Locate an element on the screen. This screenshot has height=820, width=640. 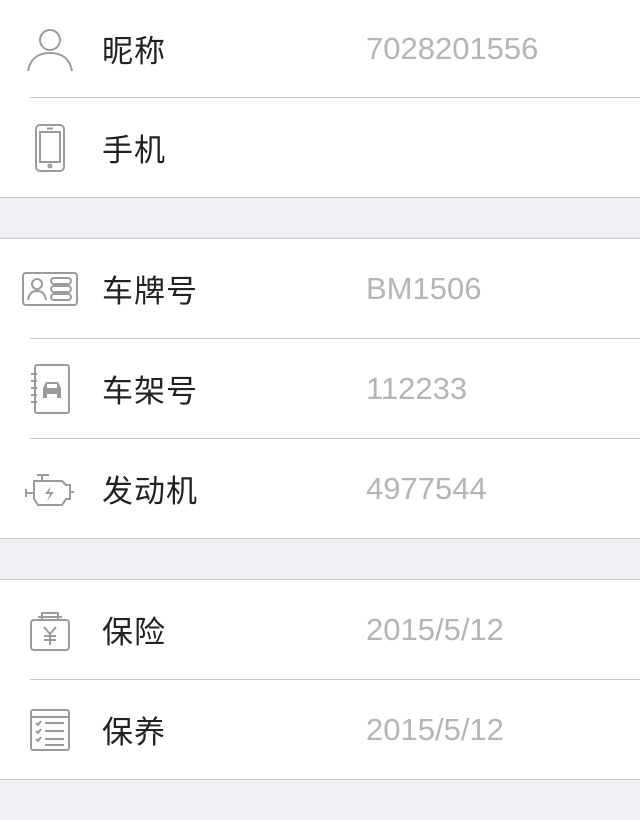
id-card-icon is located at coordinates (50, 289).